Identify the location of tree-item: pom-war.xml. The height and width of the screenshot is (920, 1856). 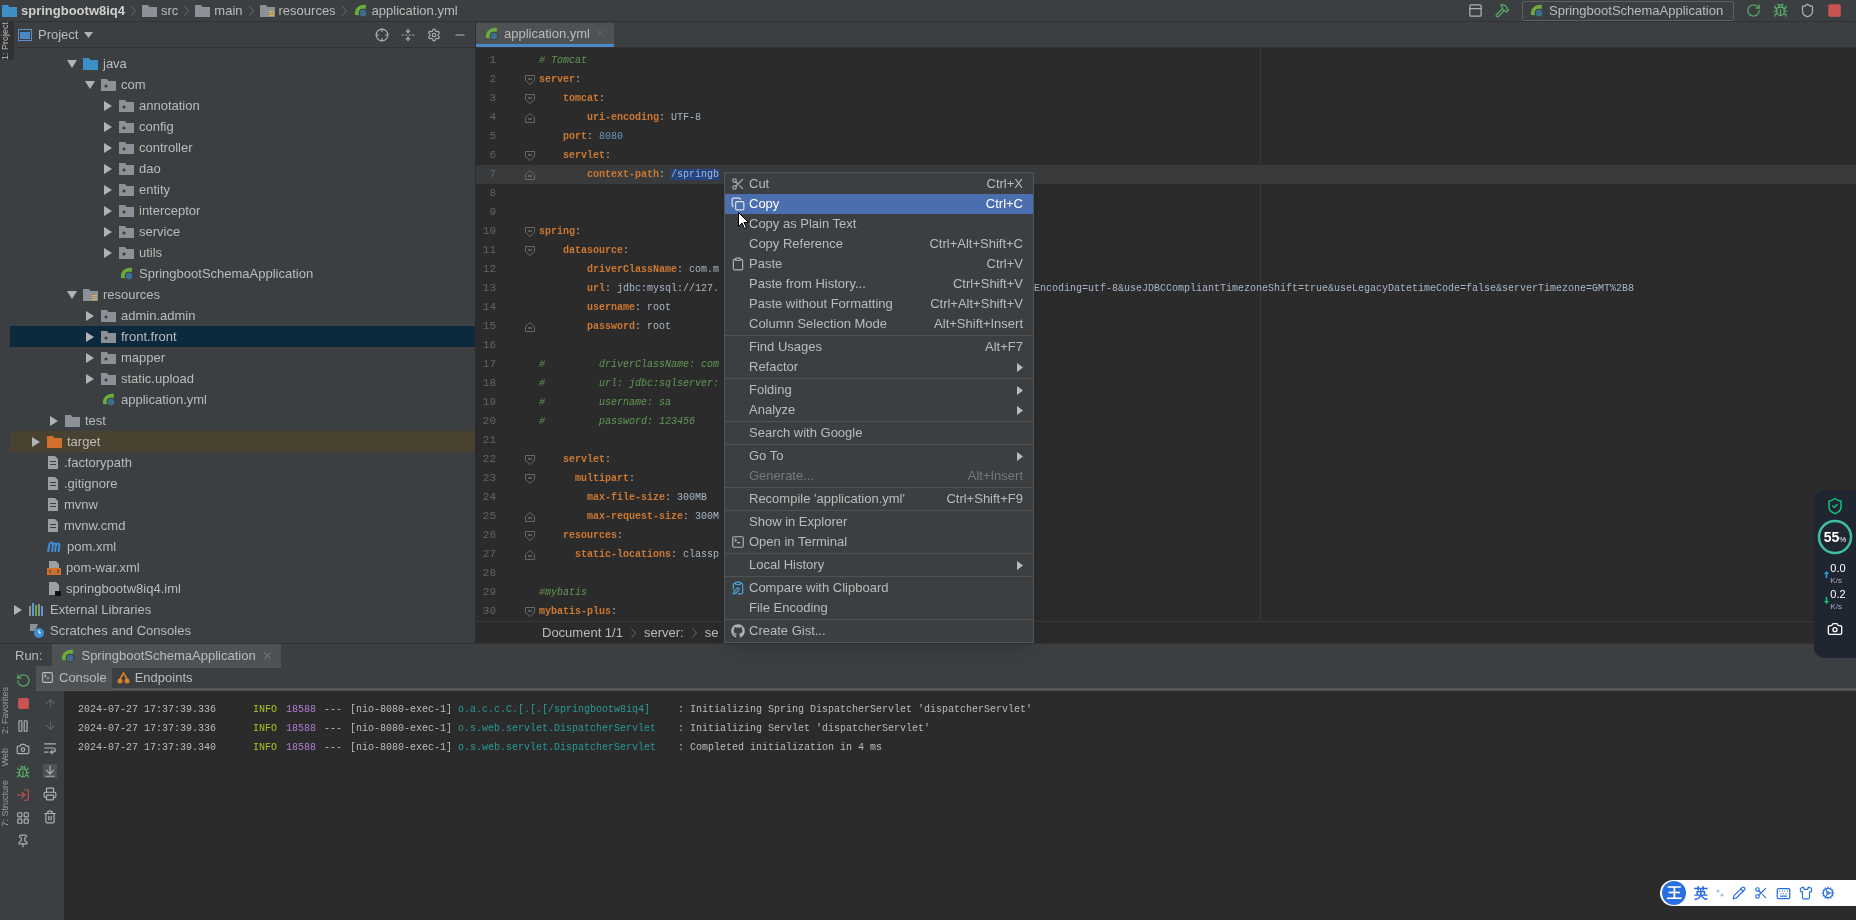
(242, 567).